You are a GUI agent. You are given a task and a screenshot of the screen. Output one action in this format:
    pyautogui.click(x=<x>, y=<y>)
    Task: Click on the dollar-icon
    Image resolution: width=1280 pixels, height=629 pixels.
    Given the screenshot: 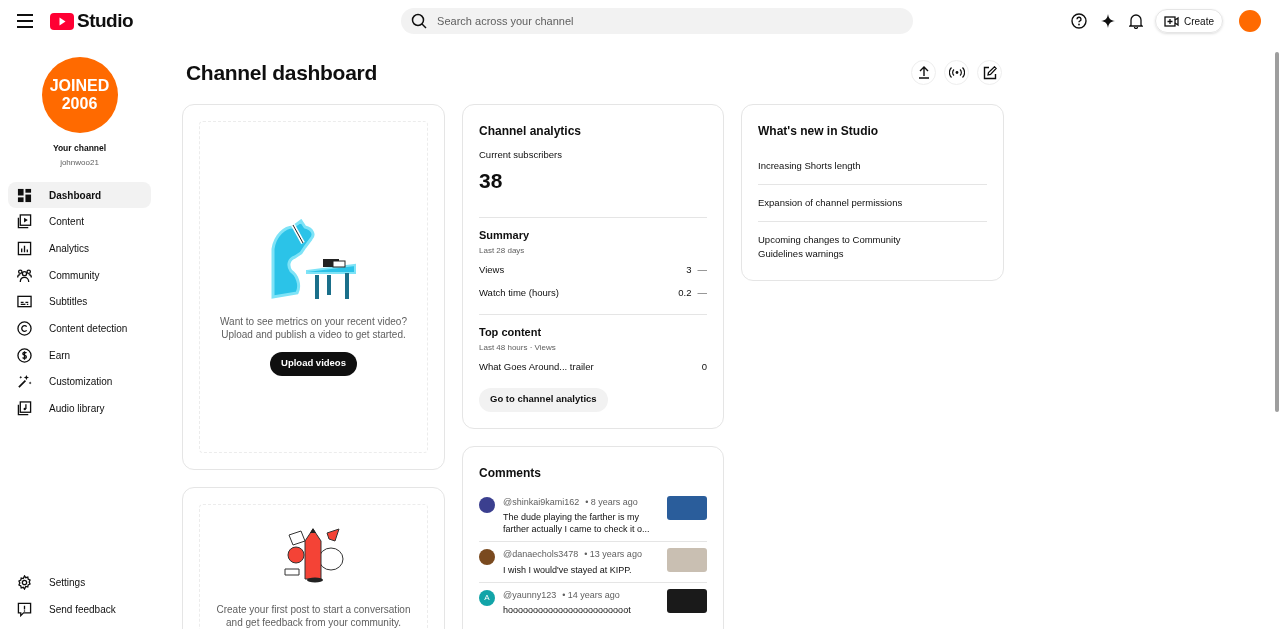 What is the action you would take?
    pyautogui.click(x=24, y=355)
    